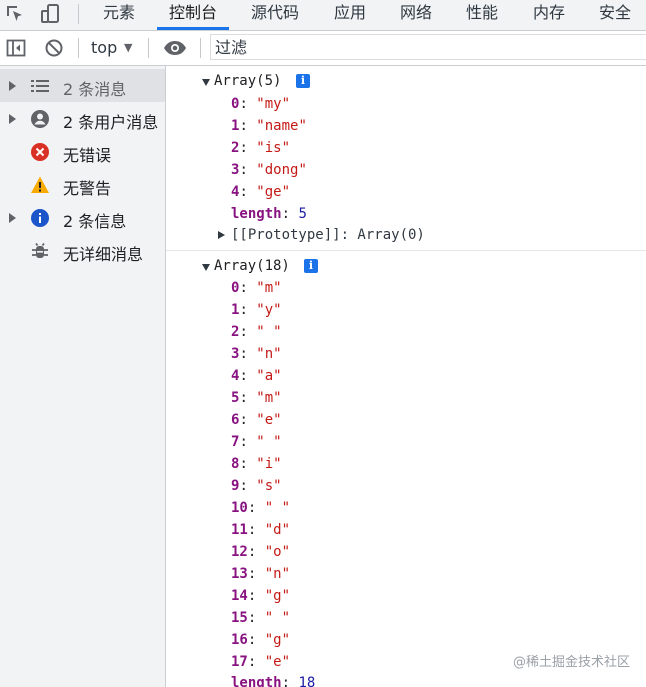  I want to click on entry-value: "i", so click(269, 464).